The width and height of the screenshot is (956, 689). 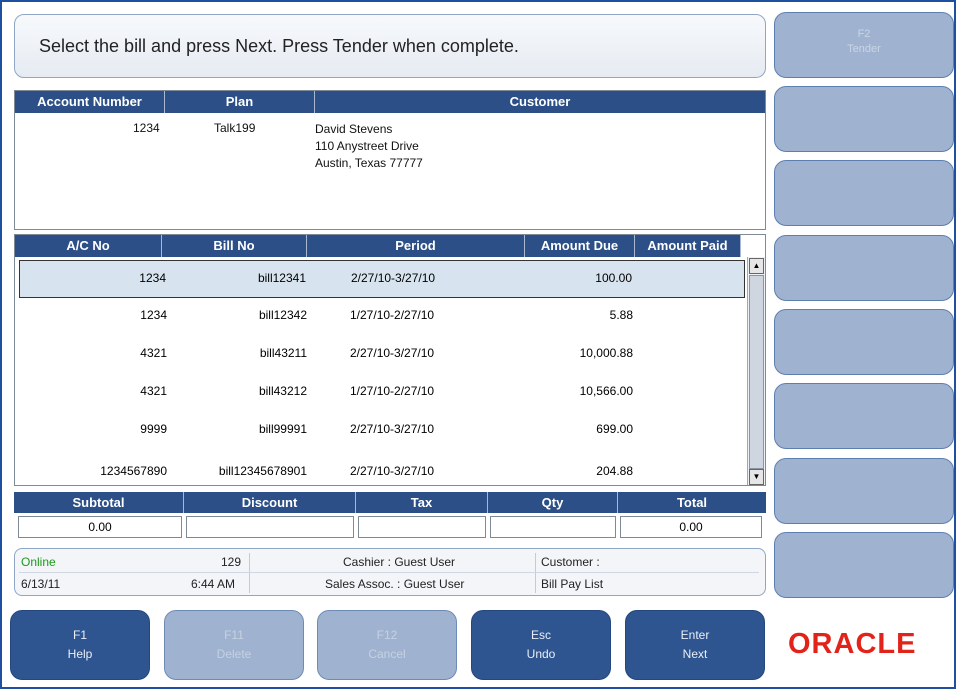 I want to click on amount-due-cell: 10,566.00, so click(x=606, y=391).